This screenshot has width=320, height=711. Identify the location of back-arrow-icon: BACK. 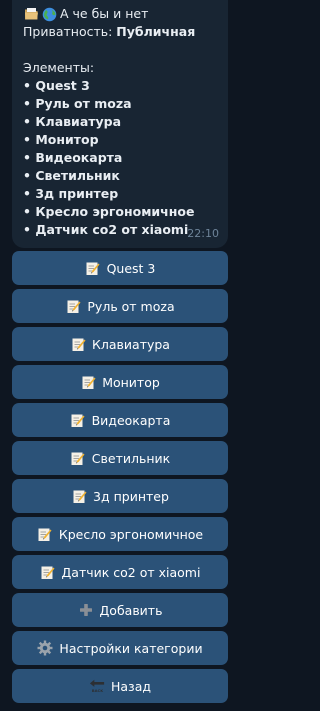
(97, 686).